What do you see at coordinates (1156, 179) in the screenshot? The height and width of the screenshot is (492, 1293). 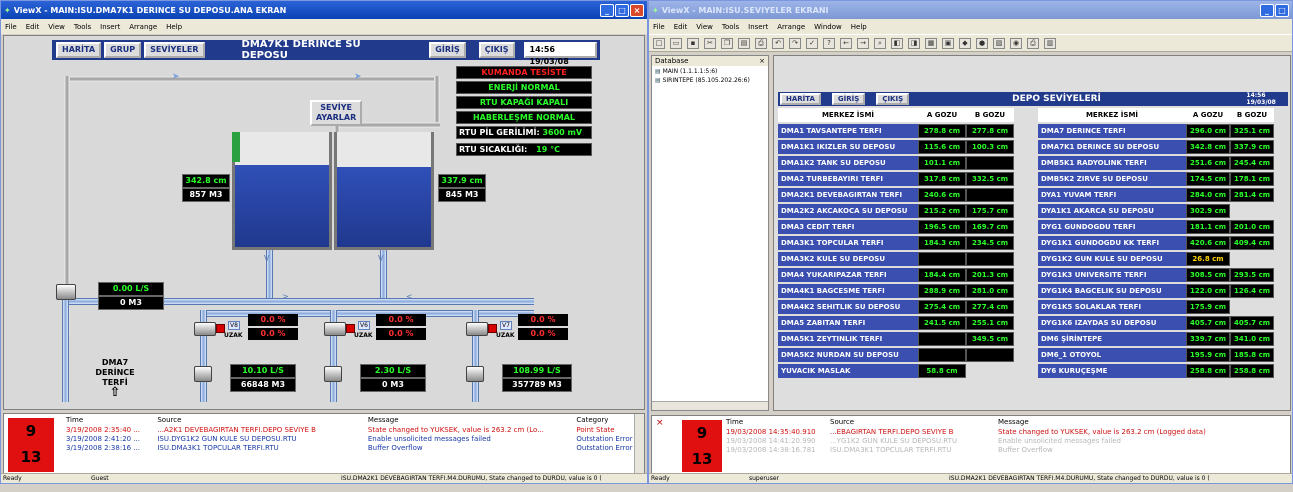 I see `table-row: DMB5K2 ZIRVE SU DEPOSU 174.5 cm 178.1 cm` at bounding box center [1156, 179].